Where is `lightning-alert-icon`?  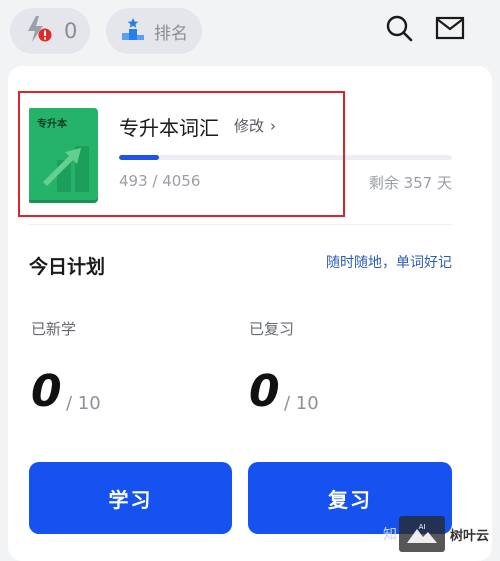
lightning-alert-icon is located at coordinates (39, 31).